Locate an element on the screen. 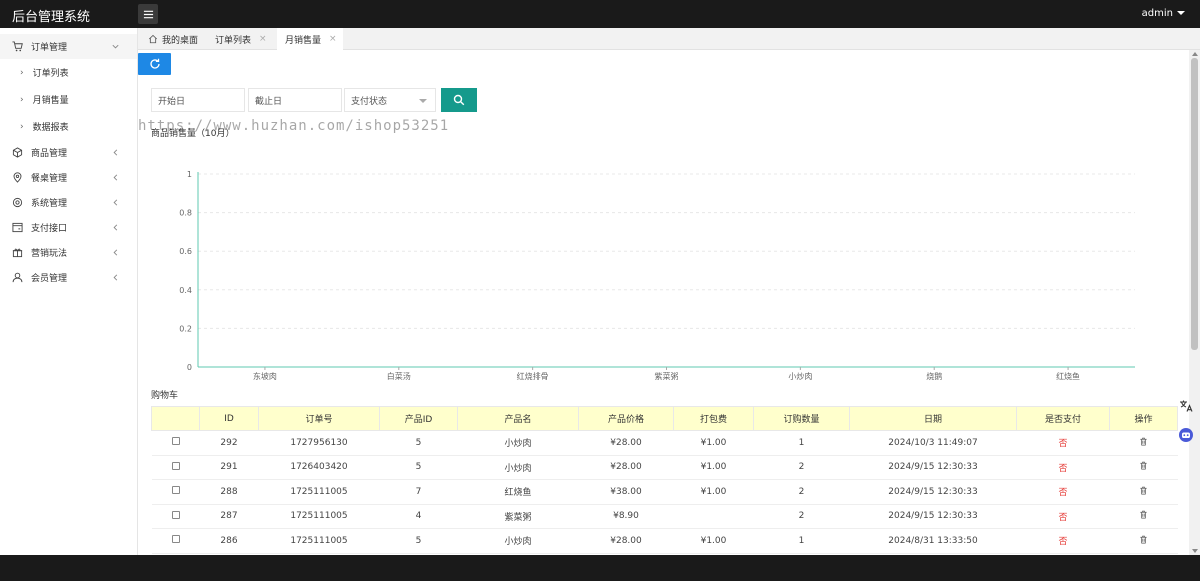 The height and width of the screenshot is (581, 1200). input-placeholder: 截止日 is located at coordinates (269, 101).